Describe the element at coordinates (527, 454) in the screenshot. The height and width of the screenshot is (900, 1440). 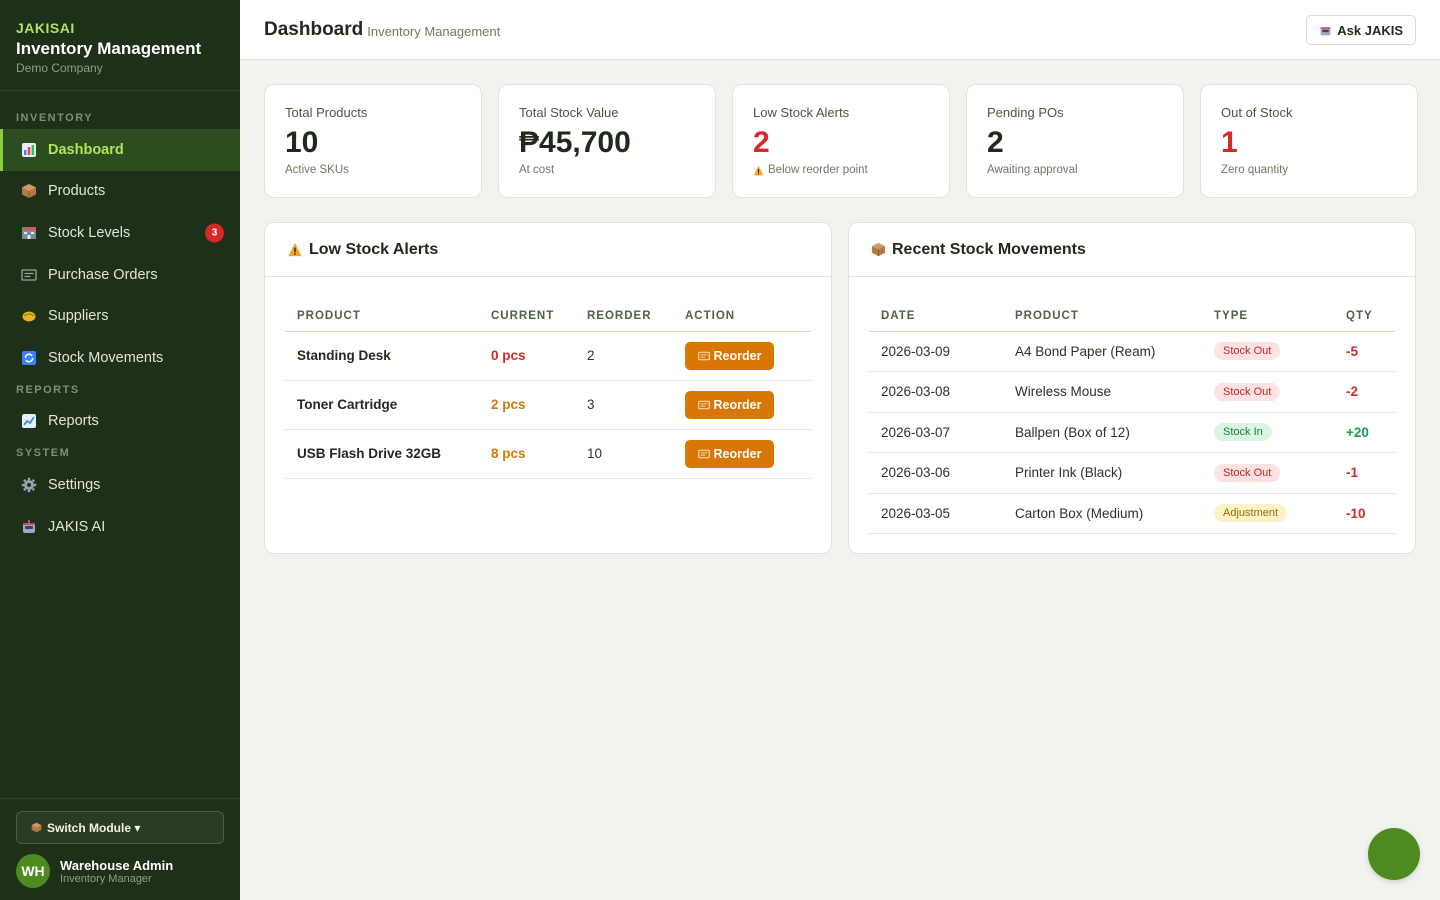
I see `current-cell: 8 pcs` at that location.